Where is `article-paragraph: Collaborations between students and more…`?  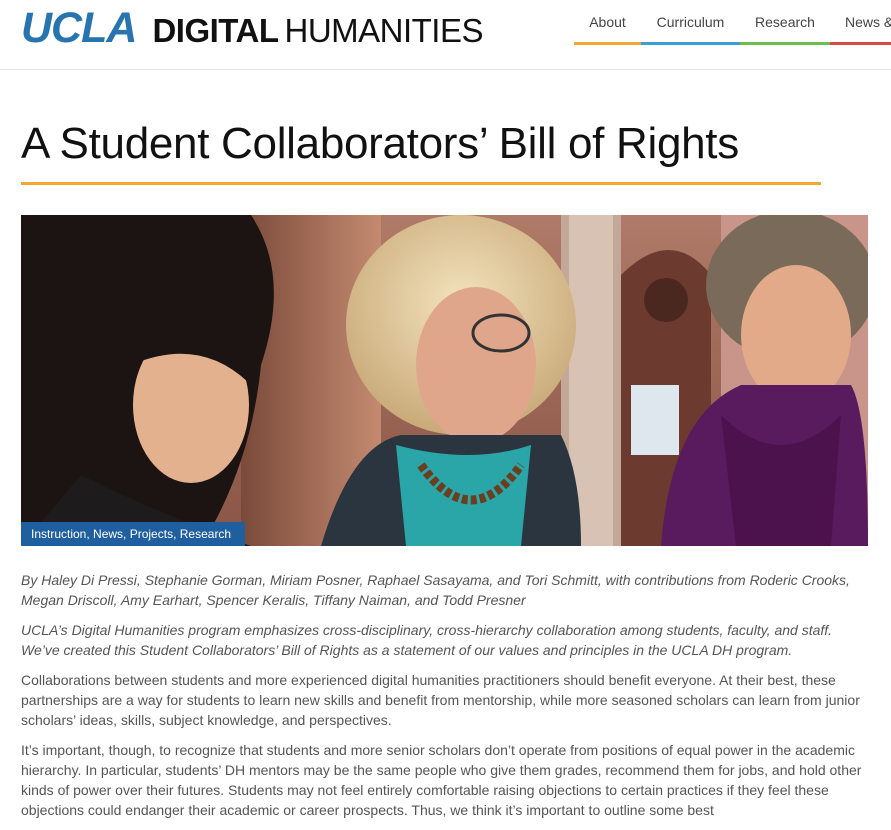 article-paragraph: Collaborations between students and more… is located at coordinates (440, 700).